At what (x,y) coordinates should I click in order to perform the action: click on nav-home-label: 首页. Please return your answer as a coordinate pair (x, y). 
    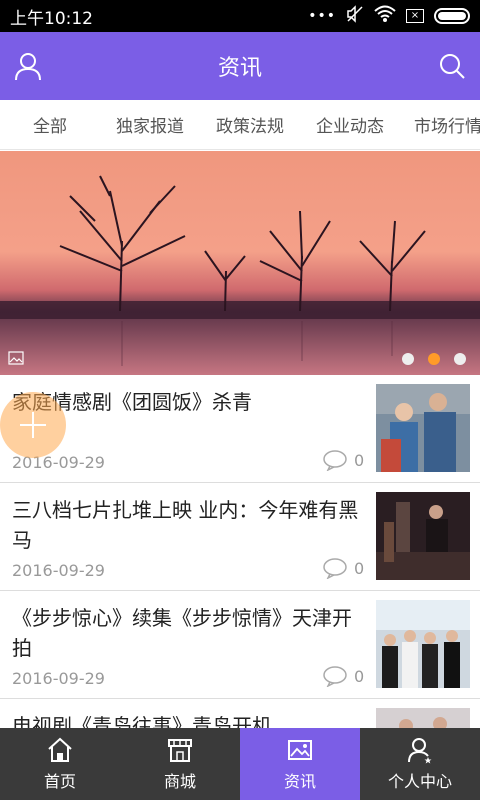
    Looking at the image, I should click on (59, 781).